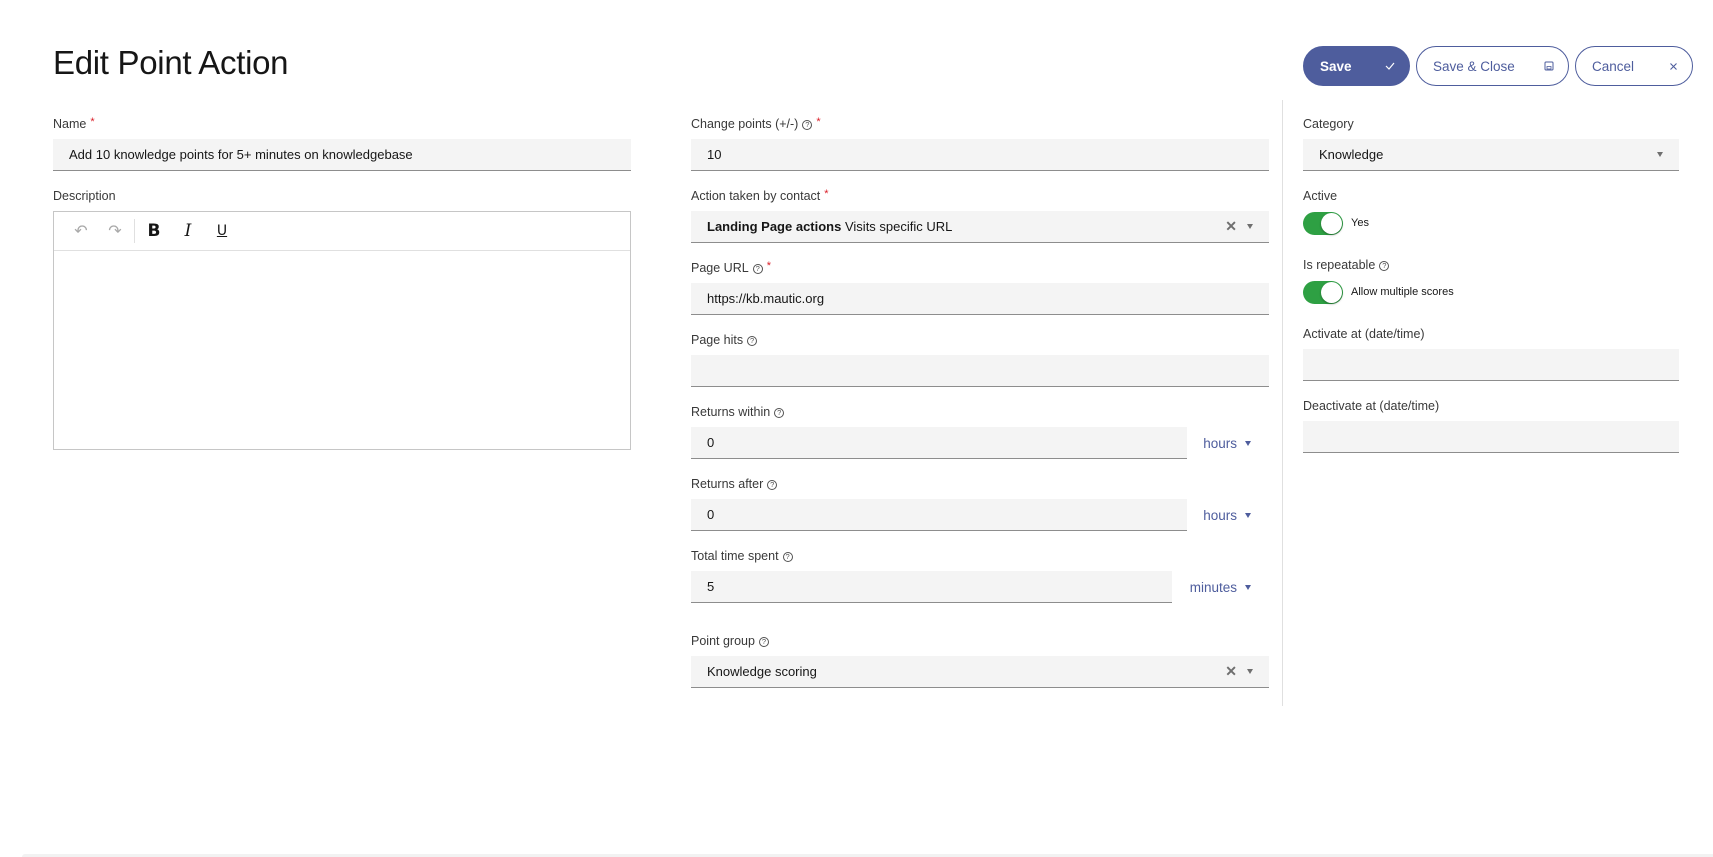 This screenshot has width=1713, height=857. Describe the element at coordinates (188, 231) in the screenshot. I see `italic-icon: I` at that location.